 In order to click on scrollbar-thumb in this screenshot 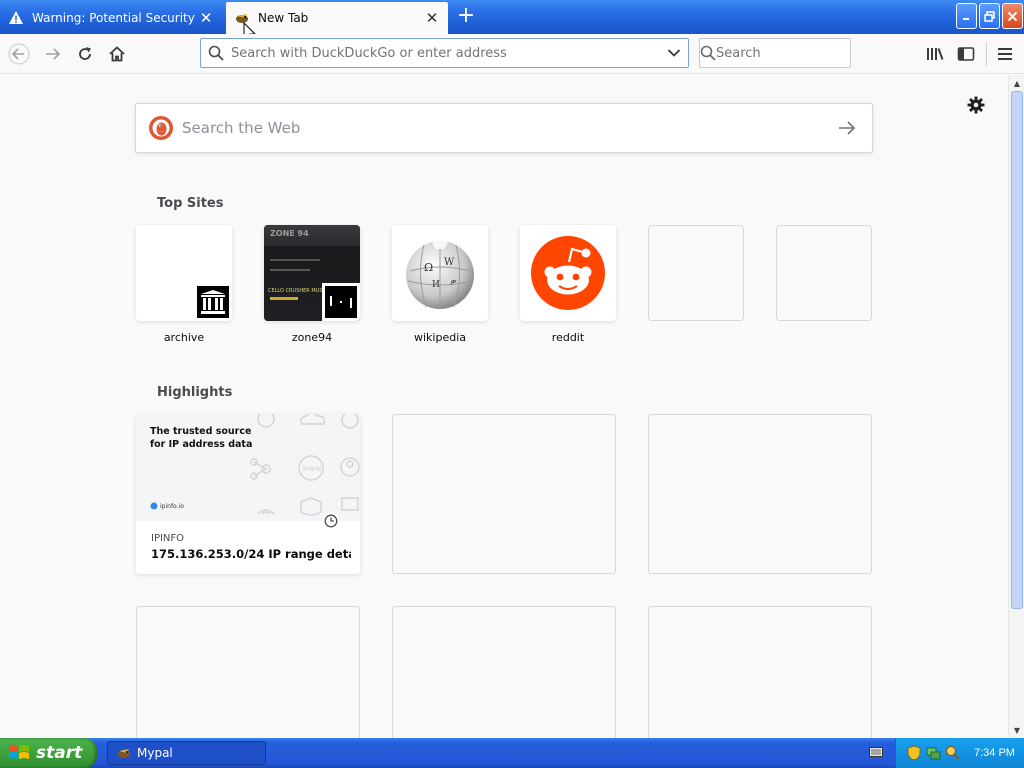, I will do `click(1017, 350)`.